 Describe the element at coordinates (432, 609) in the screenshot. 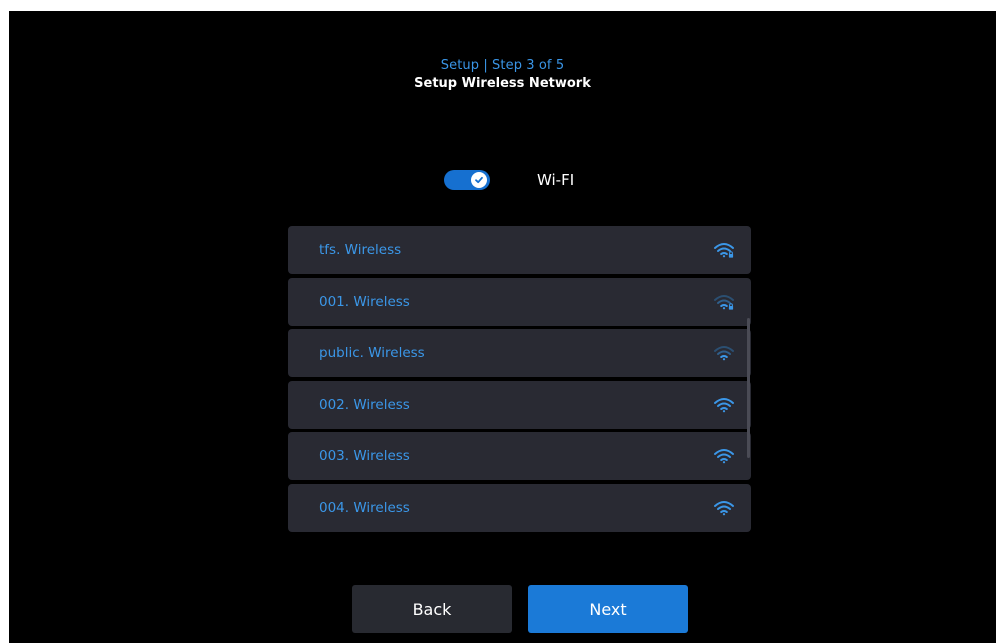

I see `back-button: Back` at that location.